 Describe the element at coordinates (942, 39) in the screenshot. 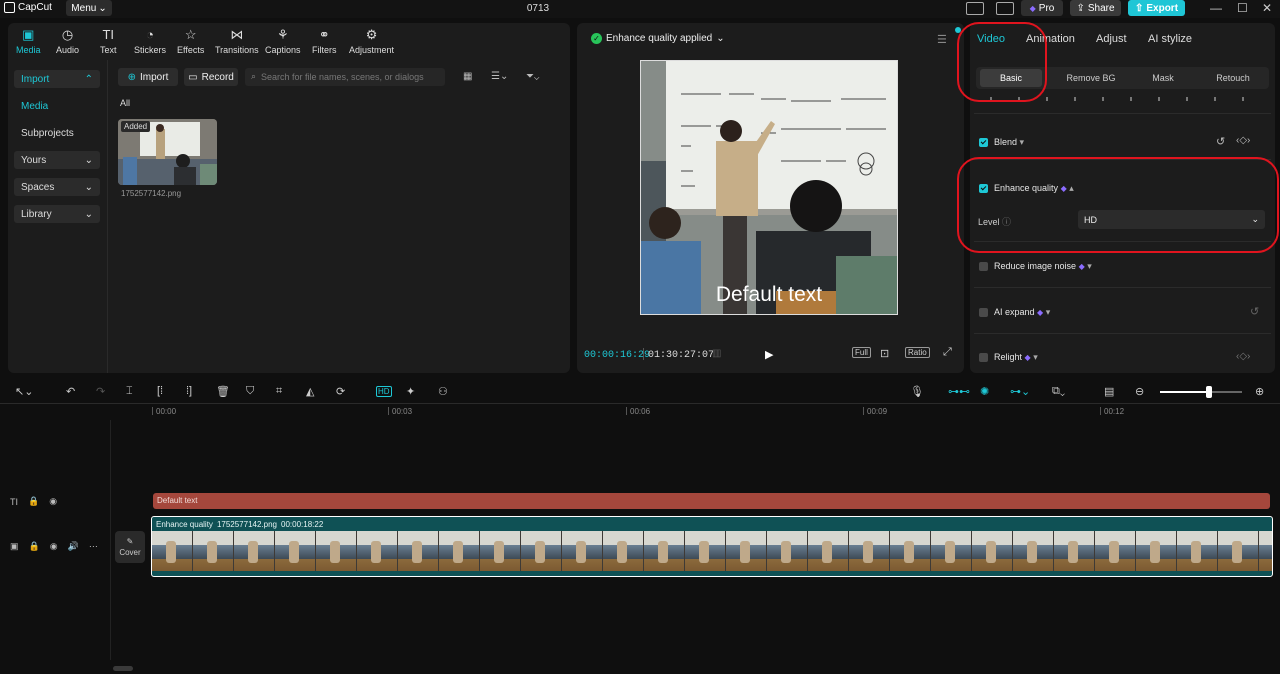

I see `hamburger-icon: ☰` at that location.